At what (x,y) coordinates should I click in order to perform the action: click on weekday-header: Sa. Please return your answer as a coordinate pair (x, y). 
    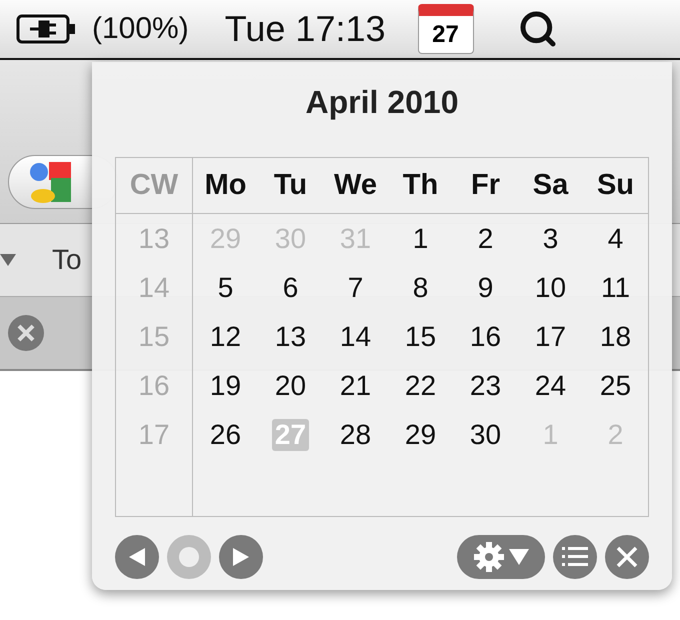
    Looking at the image, I should click on (550, 186).